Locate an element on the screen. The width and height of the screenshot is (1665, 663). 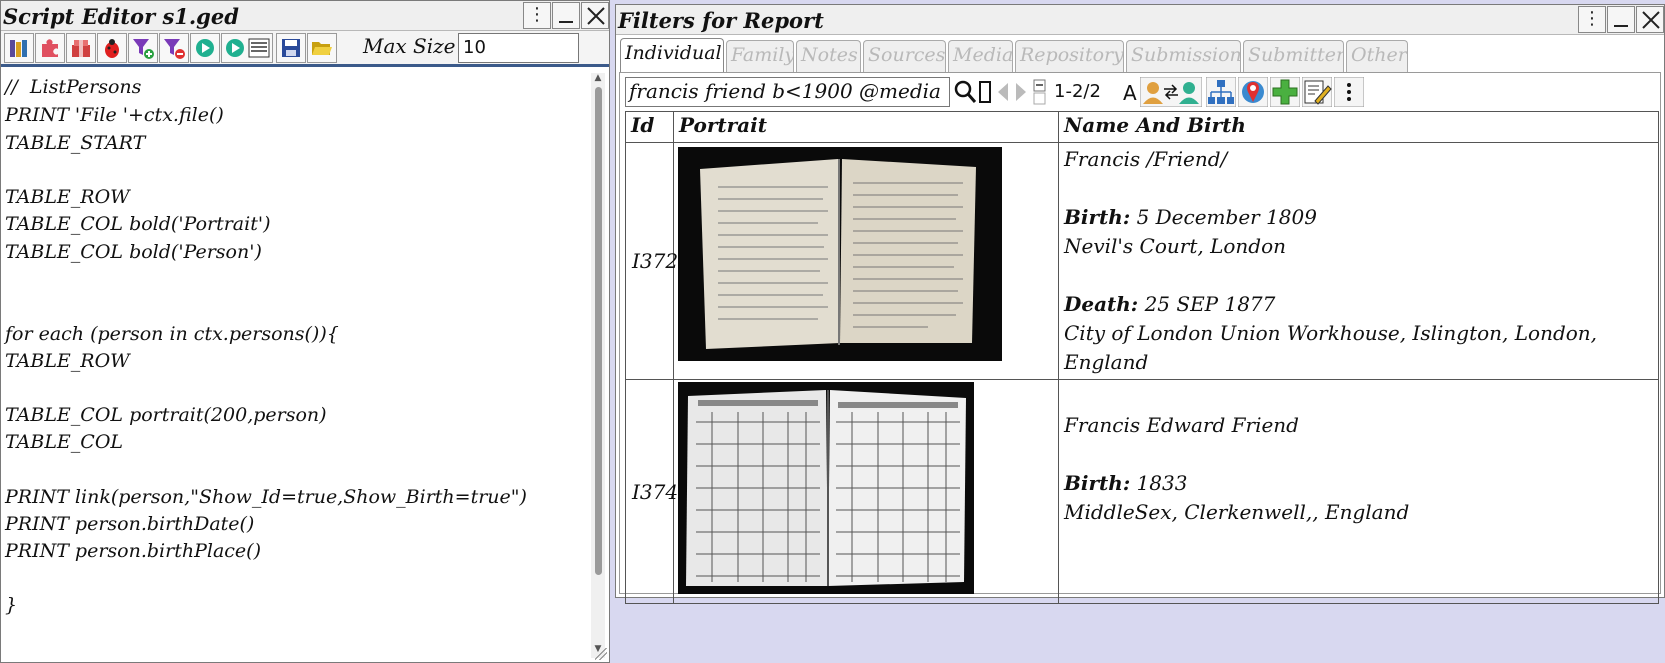
plugin-button is located at coordinates (50, 48).